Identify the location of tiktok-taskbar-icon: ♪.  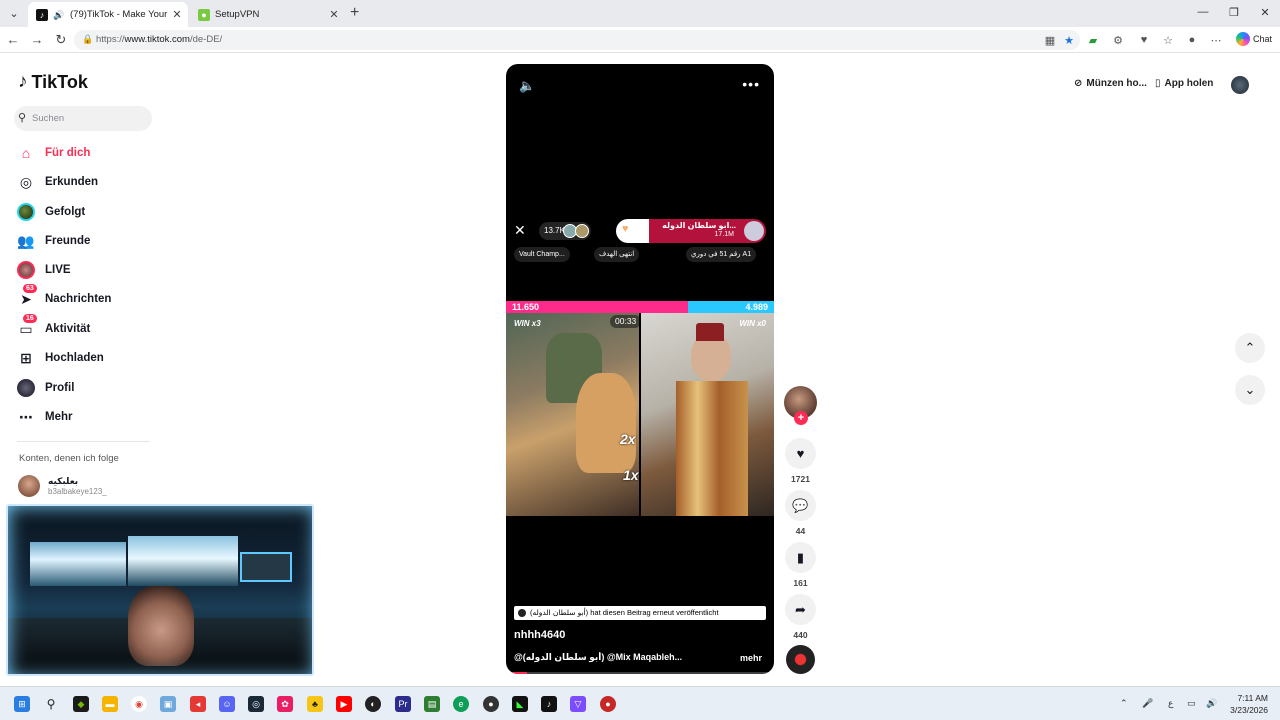
(549, 704).